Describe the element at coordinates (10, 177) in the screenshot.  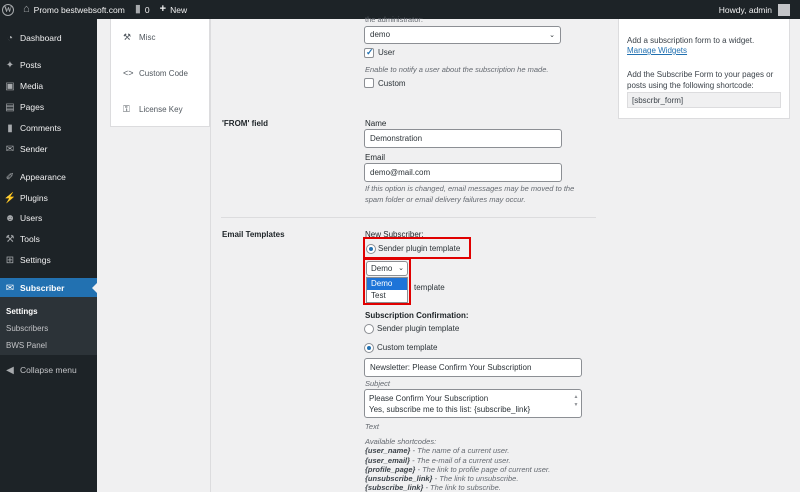
I see `brush-icon: ✐` at that location.